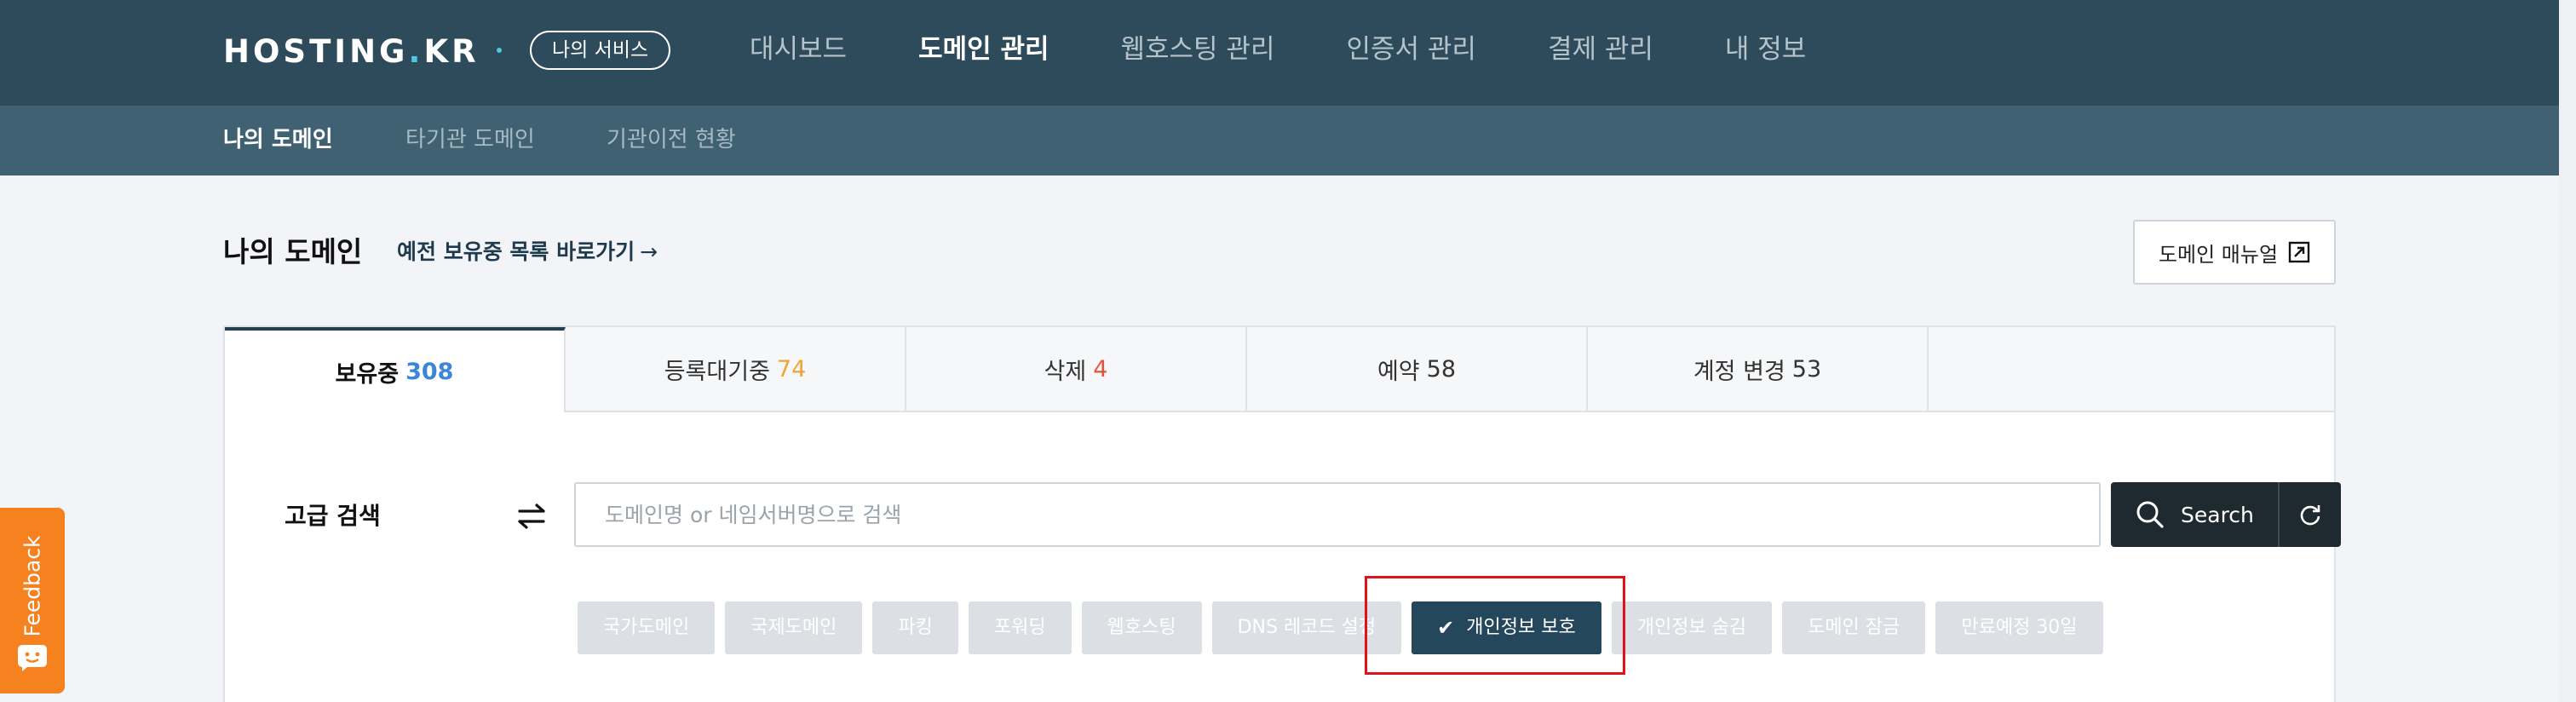 The image size is (2576, 702). What do you see at coordinates (1418, 369) in the screenshot?
I see `tab-reserved: 예약 58` at bounding box center [1418, 369].